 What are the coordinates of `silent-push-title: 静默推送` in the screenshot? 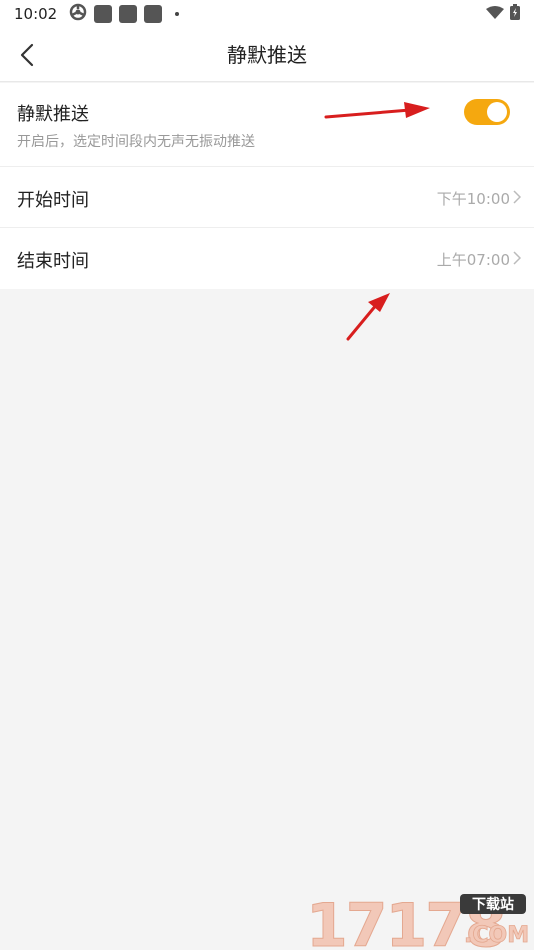 It's located at (53, 114).